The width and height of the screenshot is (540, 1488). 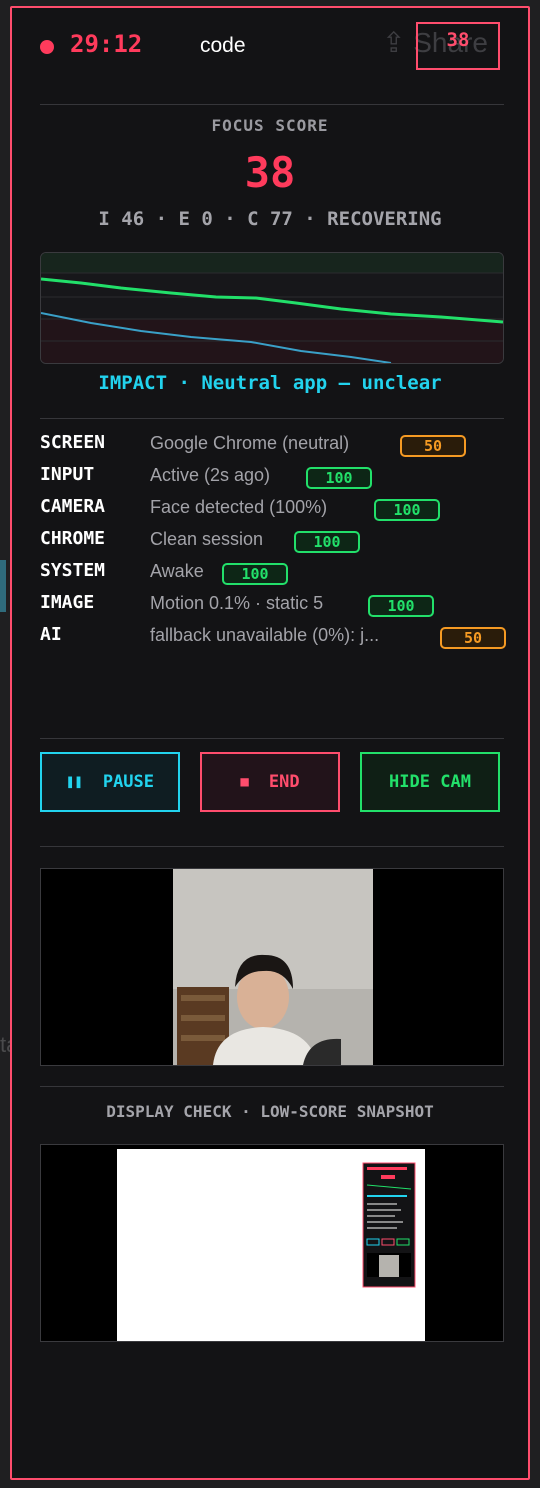 What do you see at coordinates (223, 45) in the screenshot?
I see `session-mode: code` at bounding box center [223, 45].